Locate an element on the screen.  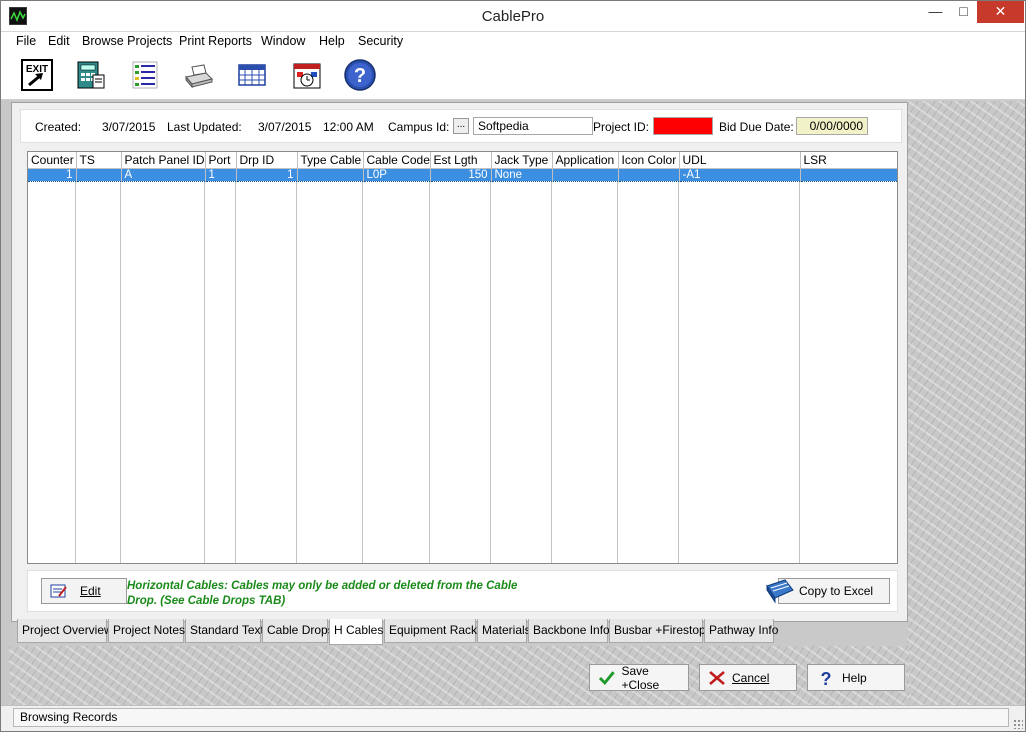
cell-icon-color is located at coordinates (649, 174).